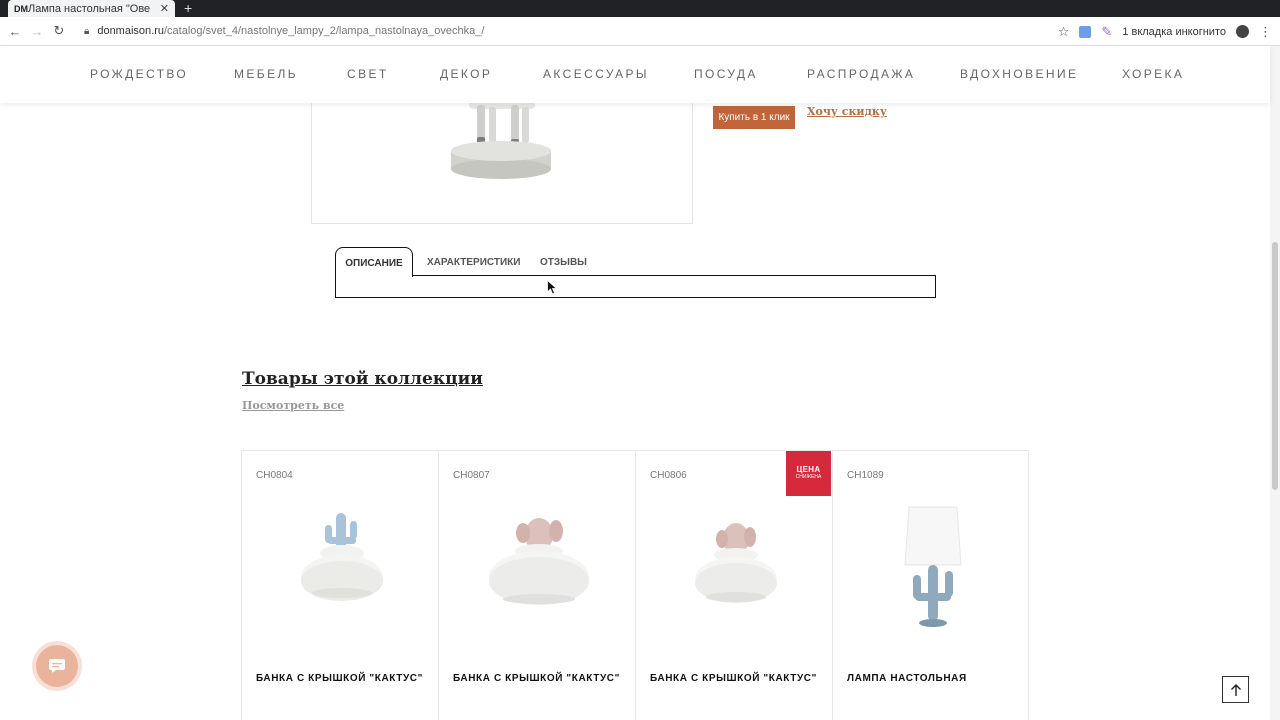  I want to click on product-name: ЛАМПА НАСТОЛЬНАЯ, so click(907, 678).